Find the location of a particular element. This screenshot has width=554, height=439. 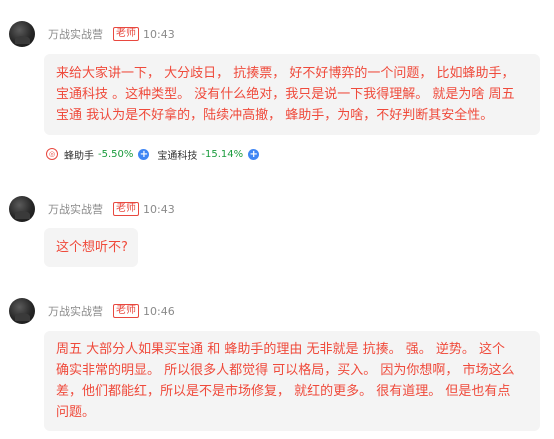

message-bubble: 这个想听不? is located at coordinates (91, 247).